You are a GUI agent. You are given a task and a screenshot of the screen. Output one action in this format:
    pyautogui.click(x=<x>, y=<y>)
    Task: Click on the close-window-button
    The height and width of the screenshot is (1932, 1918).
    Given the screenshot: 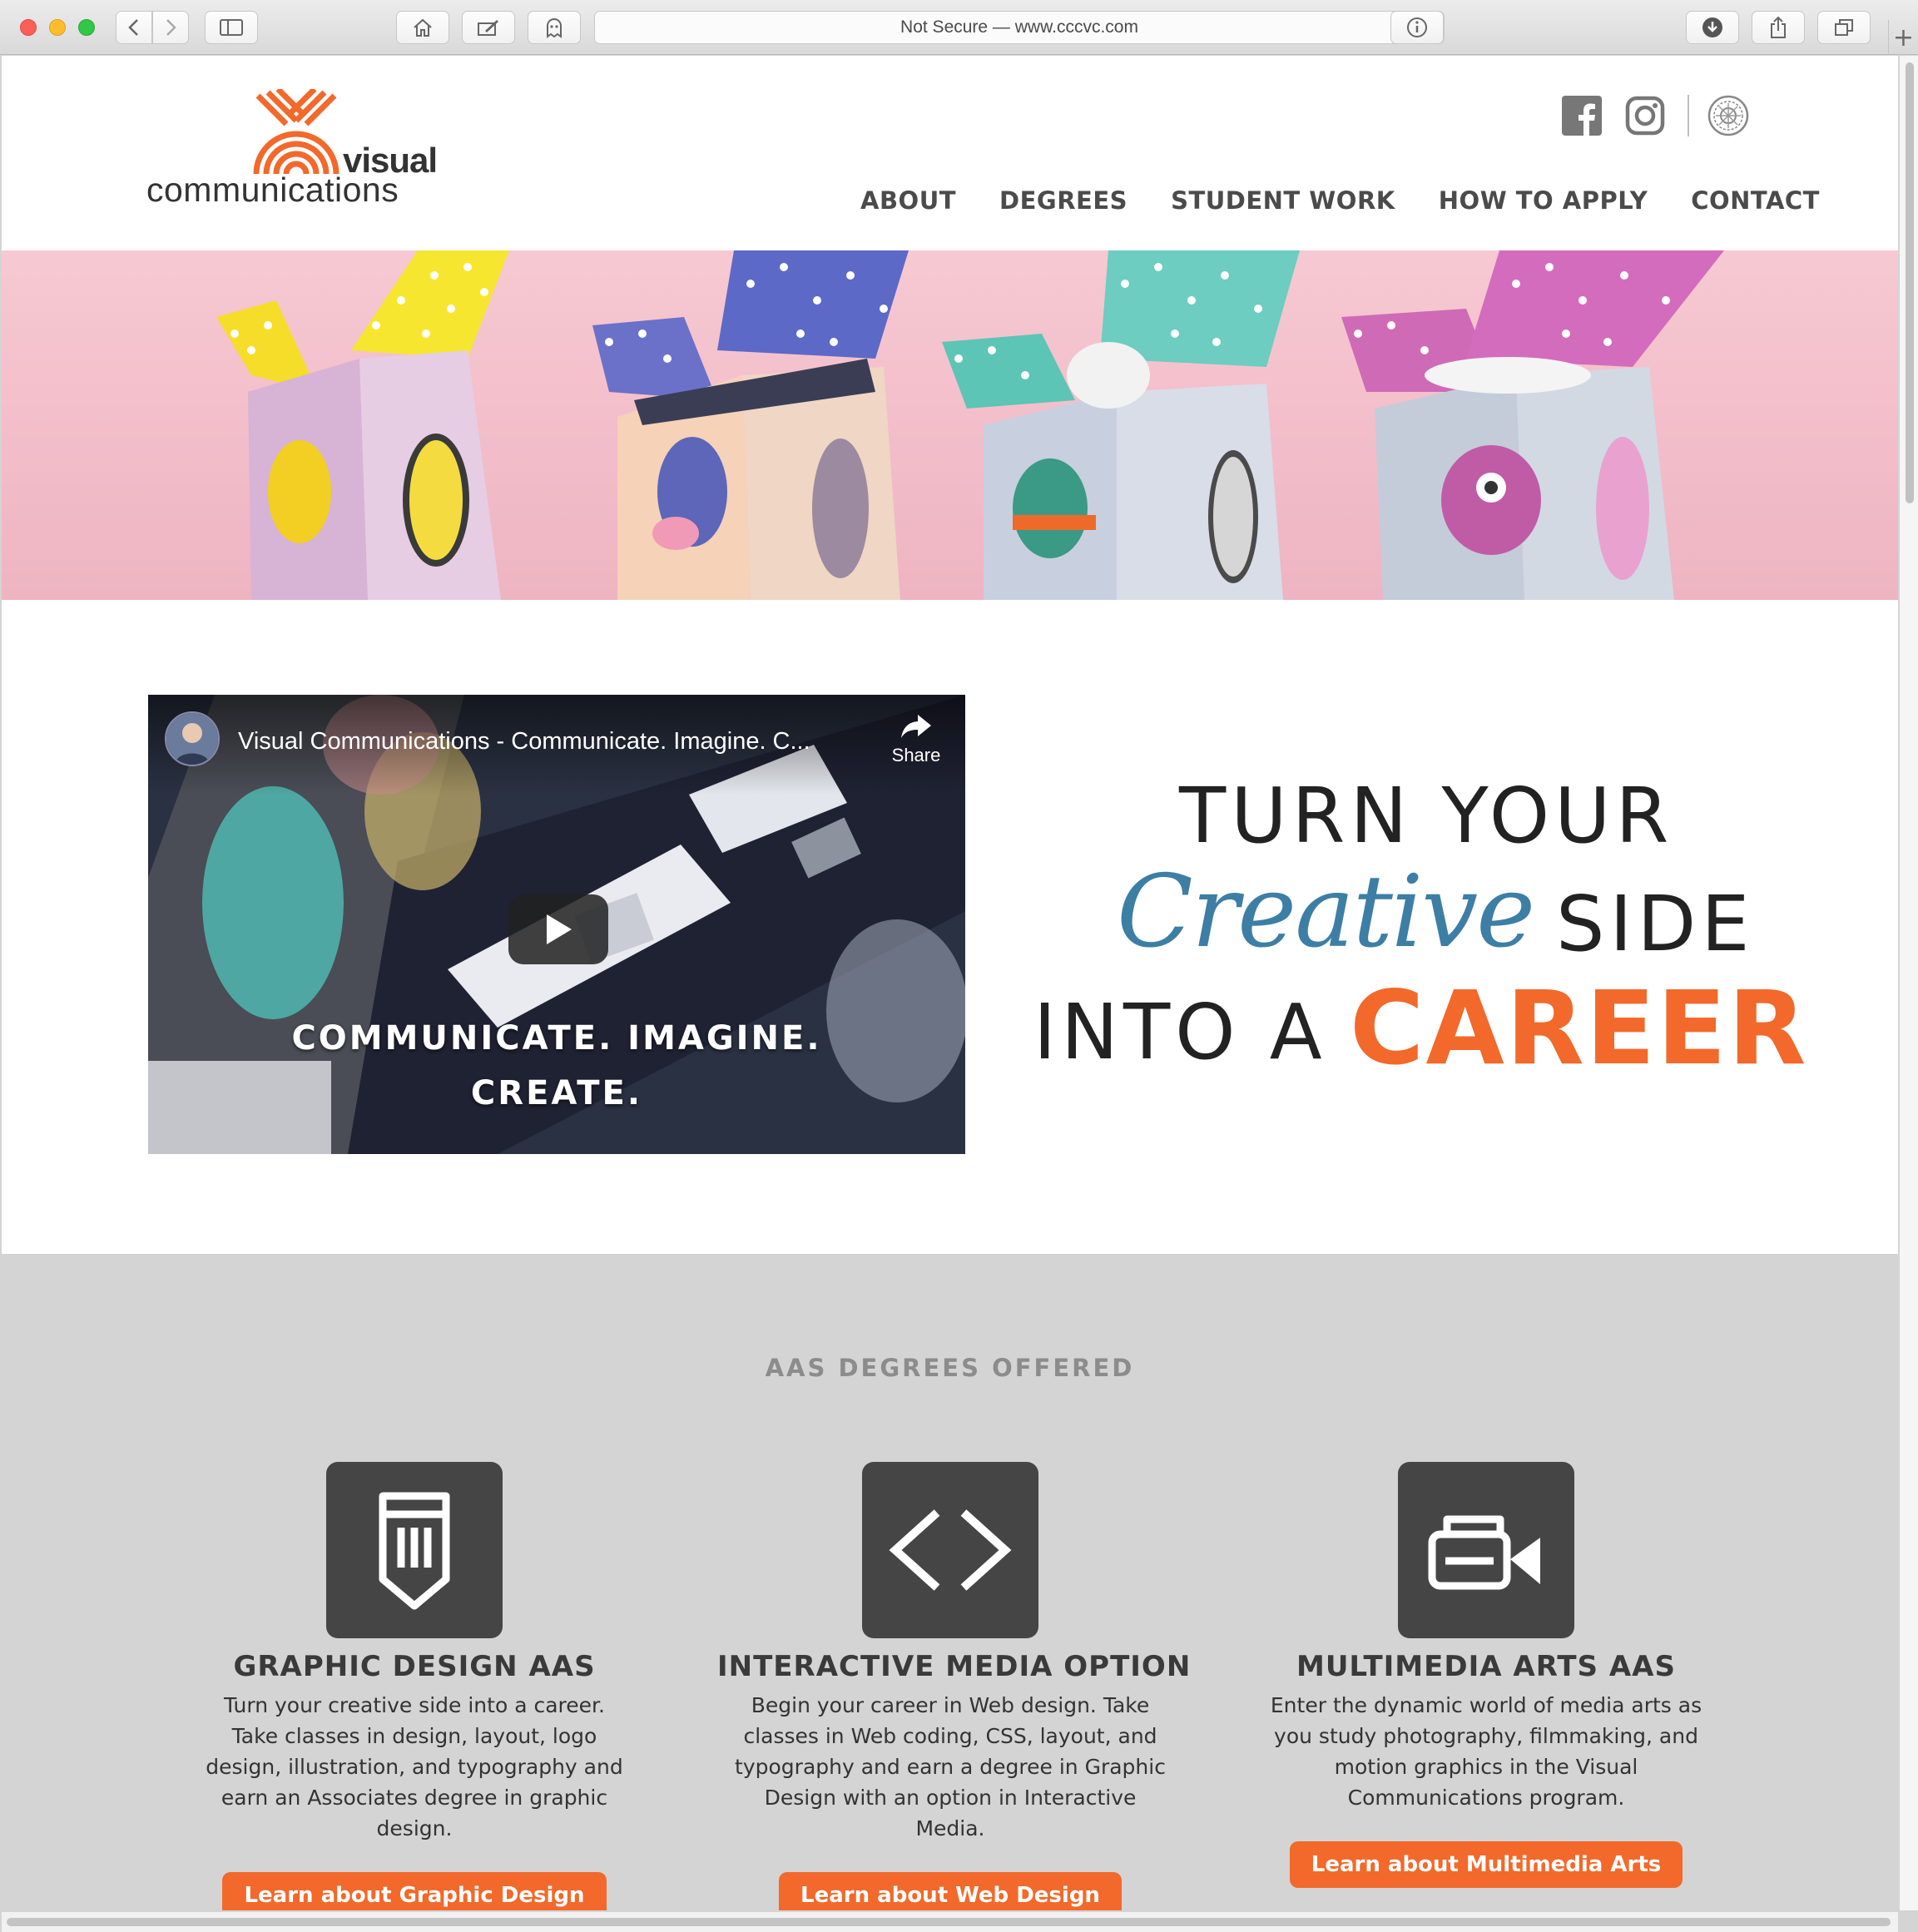 What is the action you would take?
    pyautogui.click(x=28, y=28)
    